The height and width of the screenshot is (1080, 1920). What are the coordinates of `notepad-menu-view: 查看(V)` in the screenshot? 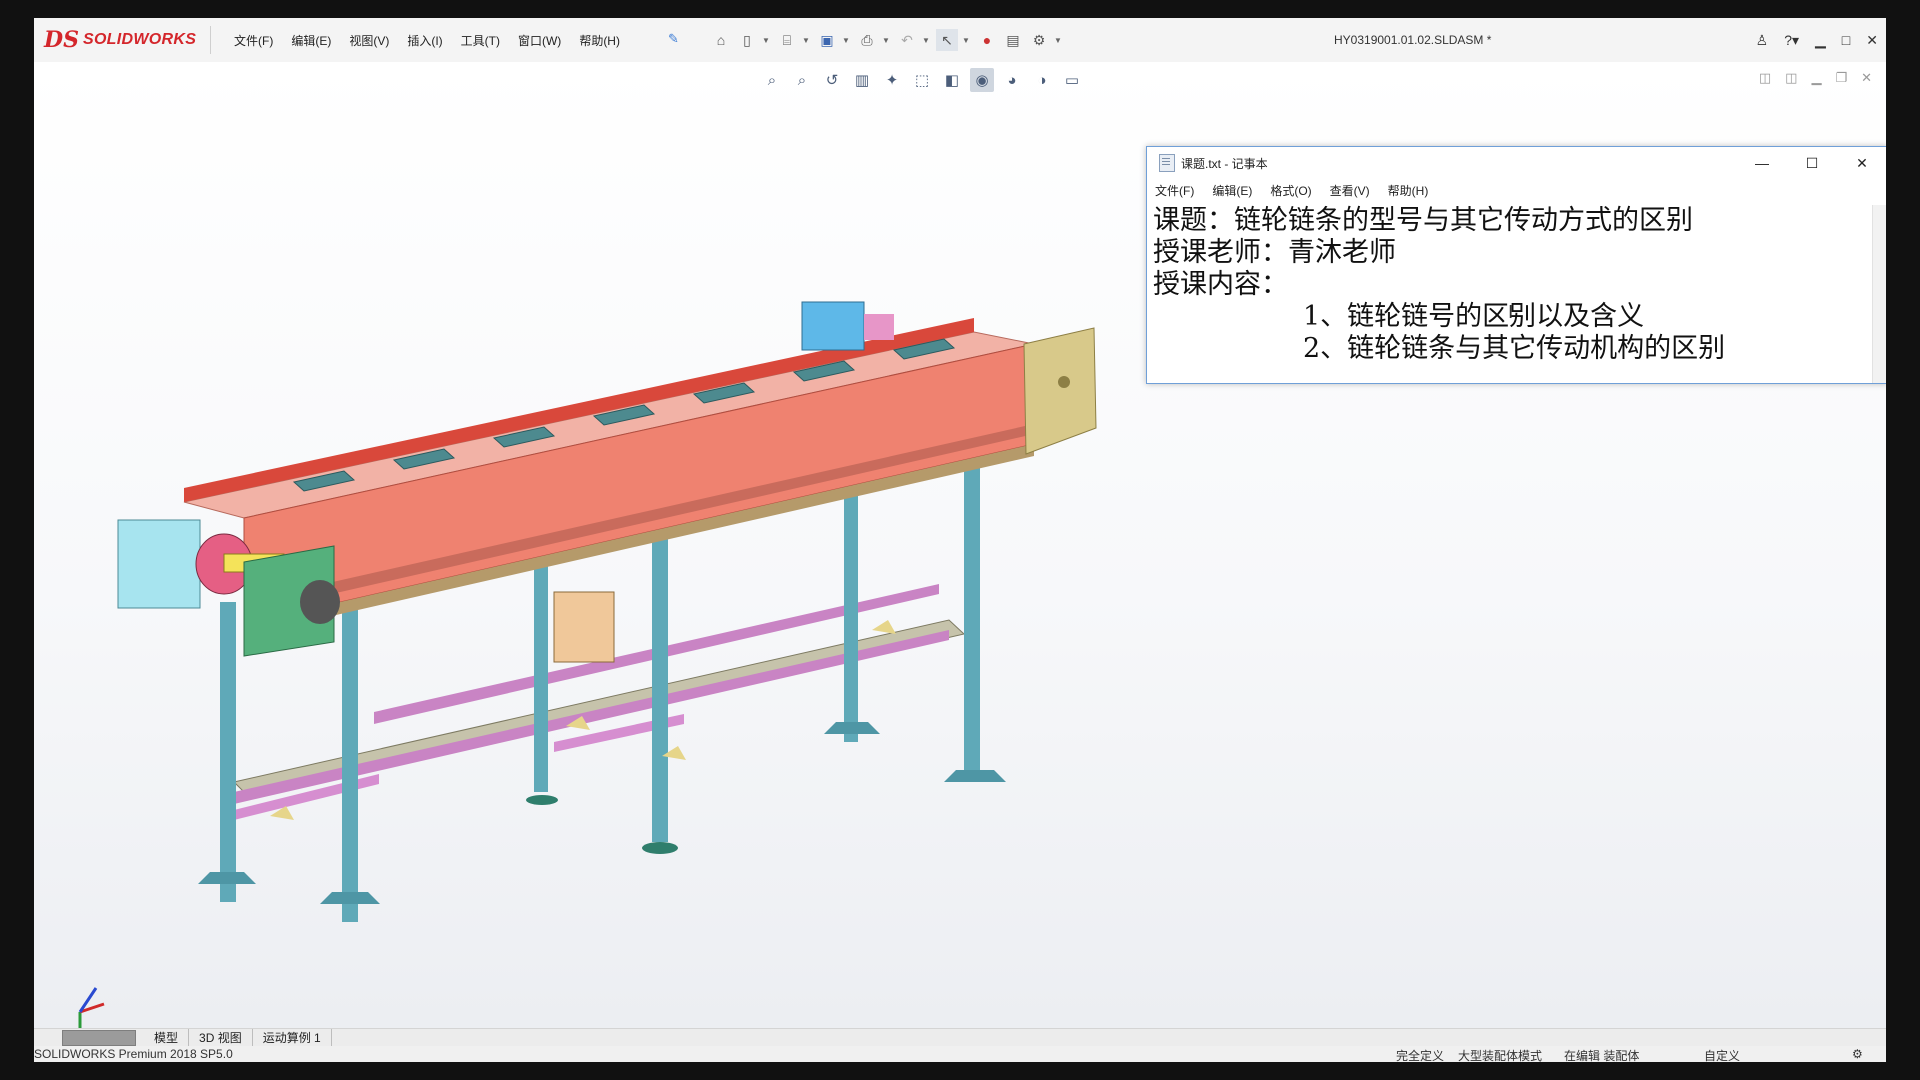 It's located at (1350, 190).